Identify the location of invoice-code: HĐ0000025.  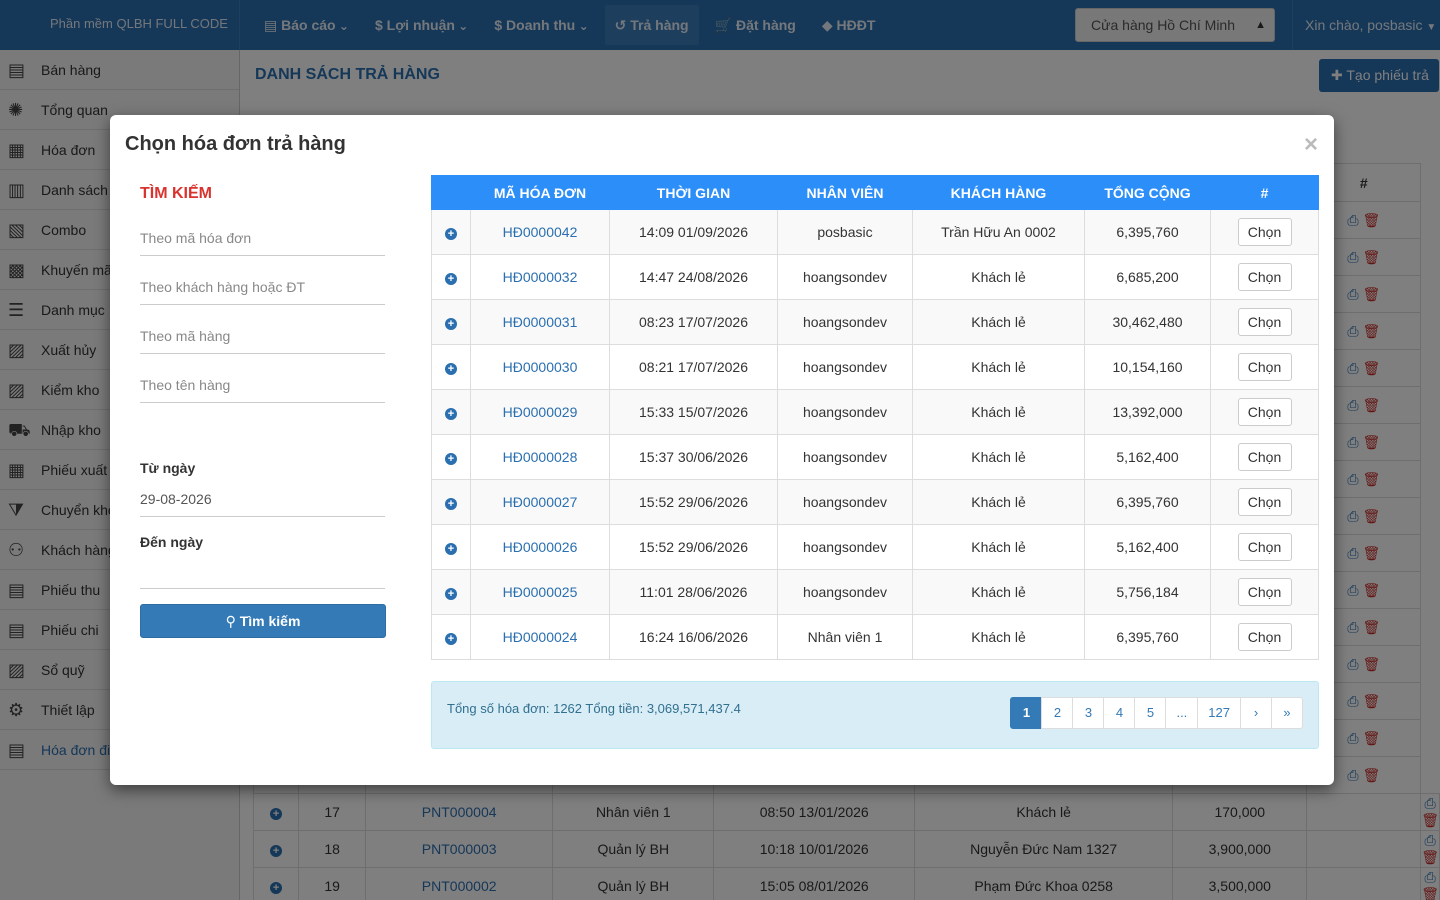
(540, 592).